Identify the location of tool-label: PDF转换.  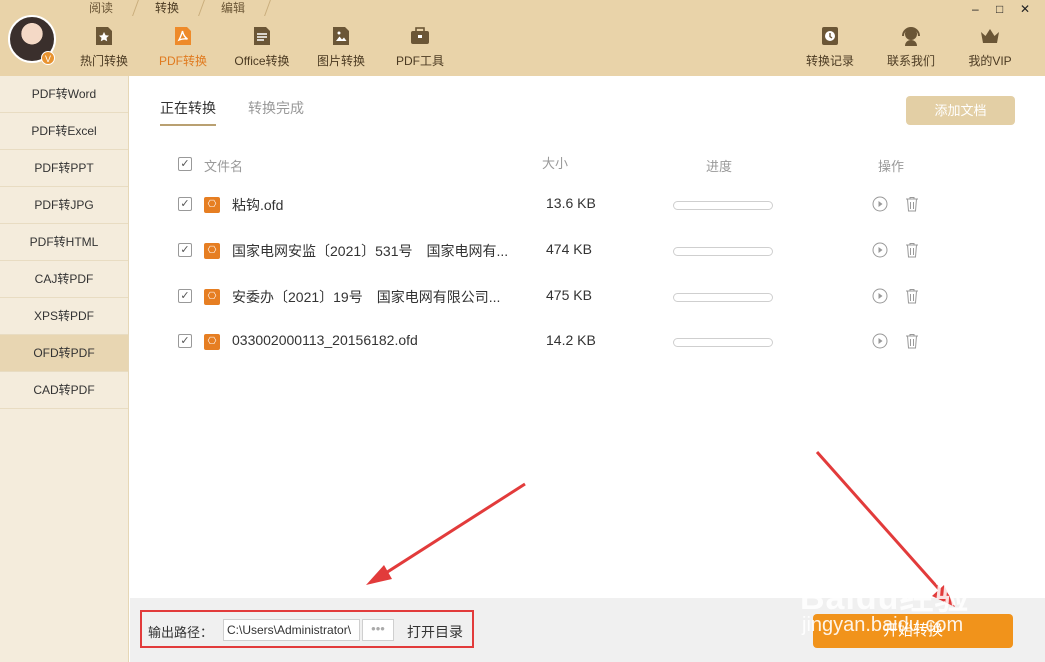
(182, 61).